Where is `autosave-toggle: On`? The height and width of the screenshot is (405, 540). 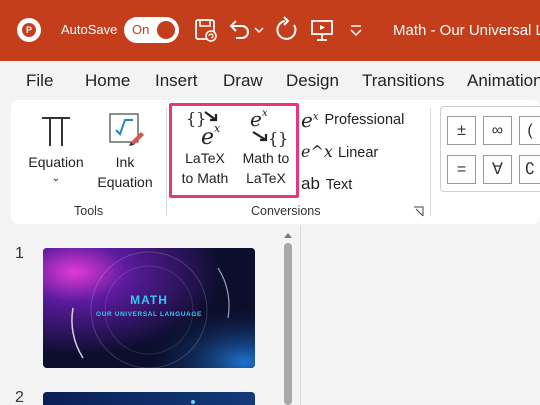
autosave-toggle: On is located at coordinates (151, 30).